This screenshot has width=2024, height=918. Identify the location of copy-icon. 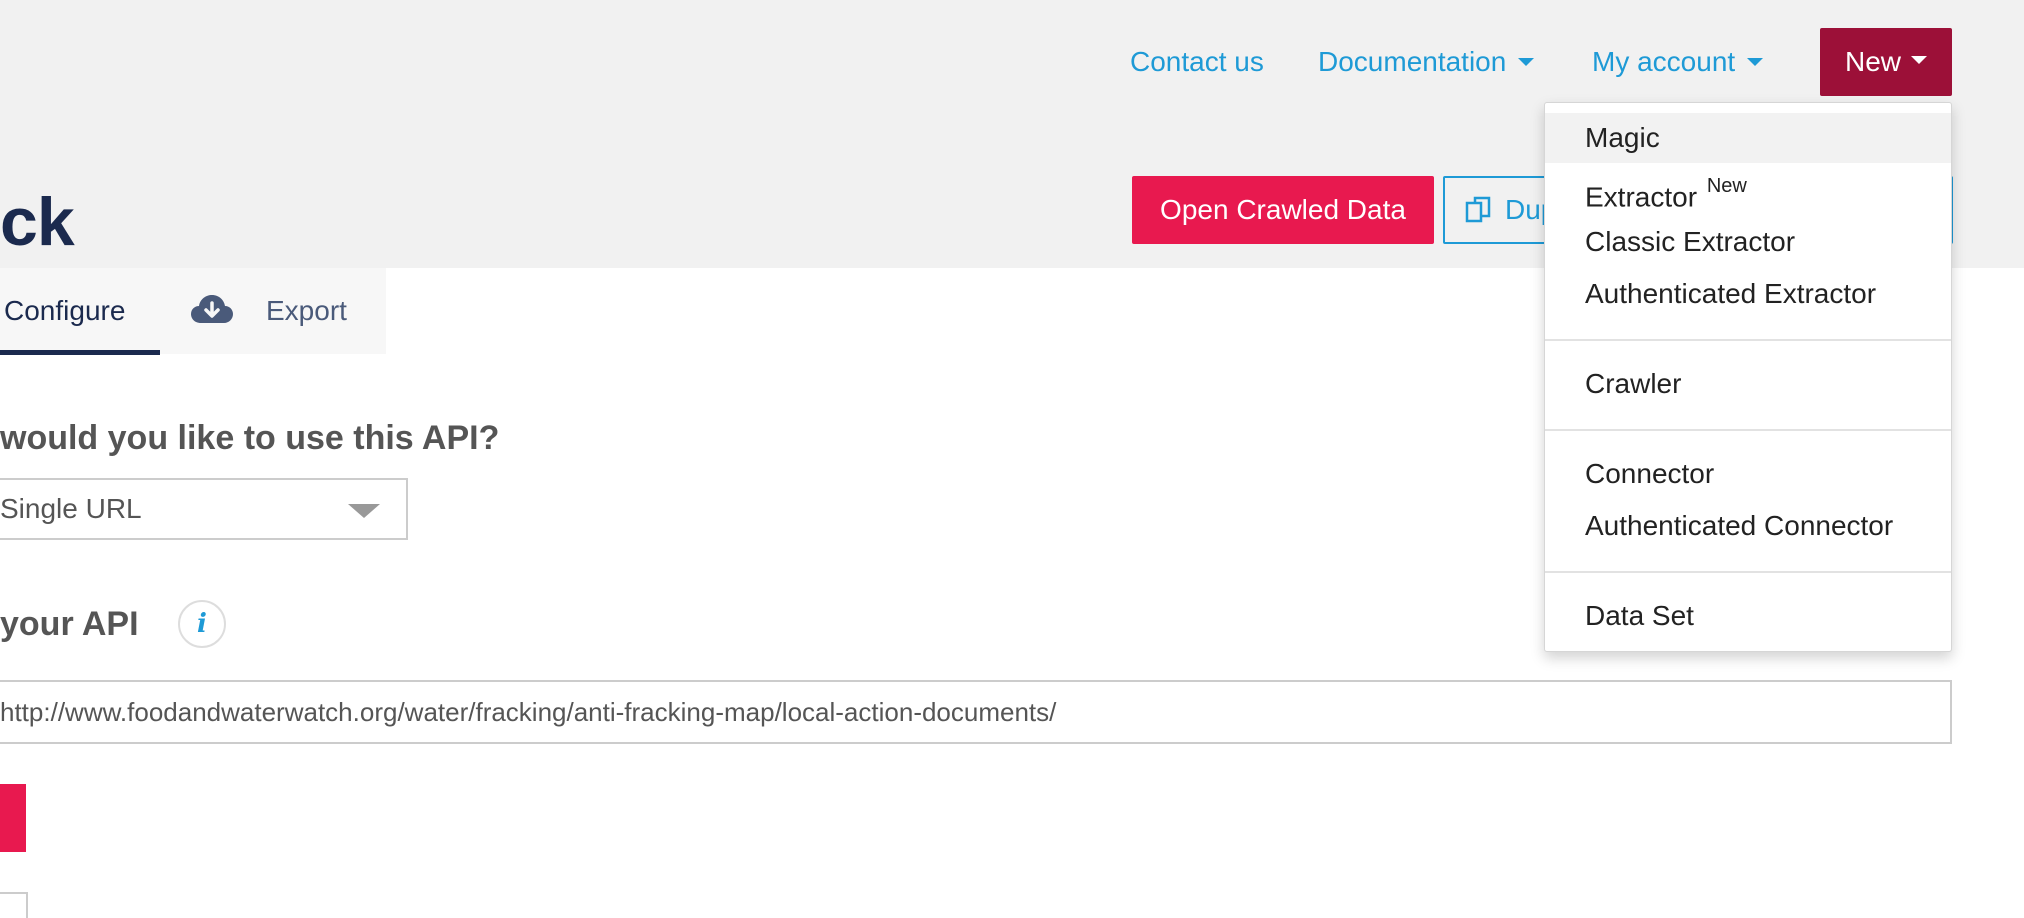
(1478, 209).